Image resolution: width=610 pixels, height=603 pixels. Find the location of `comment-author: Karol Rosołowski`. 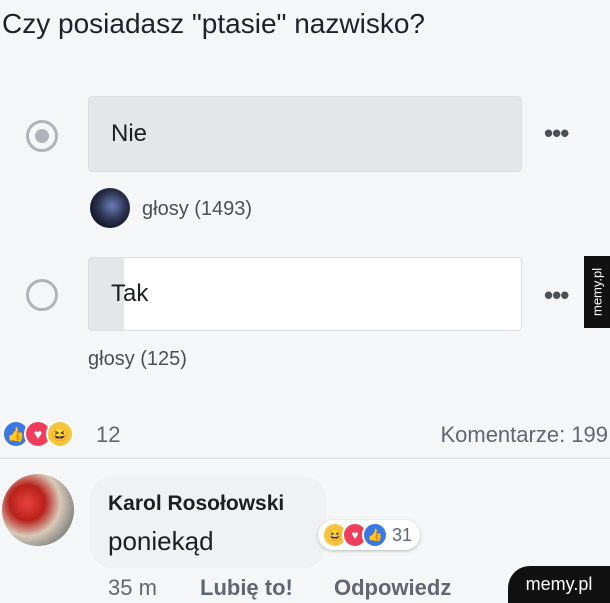

comment-author: Karol Rosołowski is located at coordinates (196, 504).